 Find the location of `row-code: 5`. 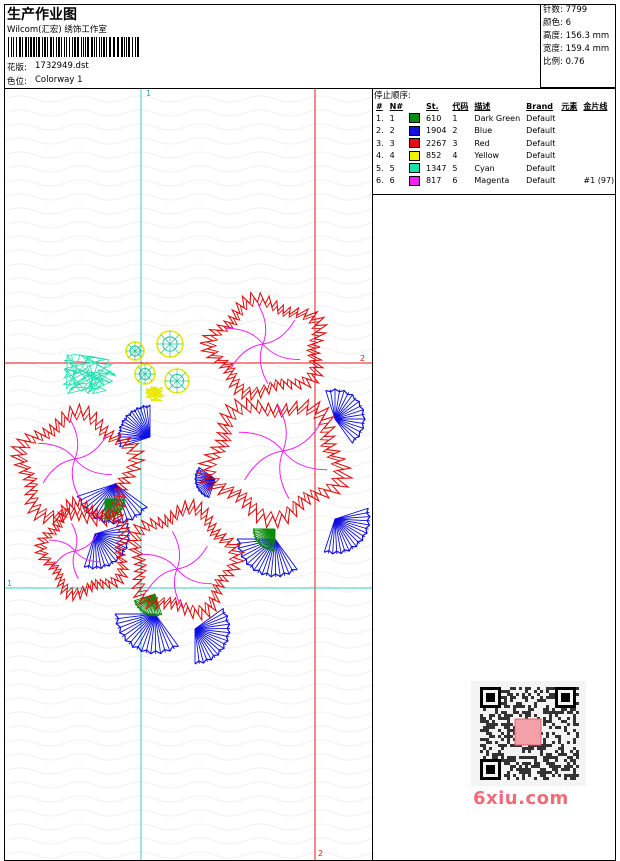

row-code: 5 is located at coordinates (455, 168).